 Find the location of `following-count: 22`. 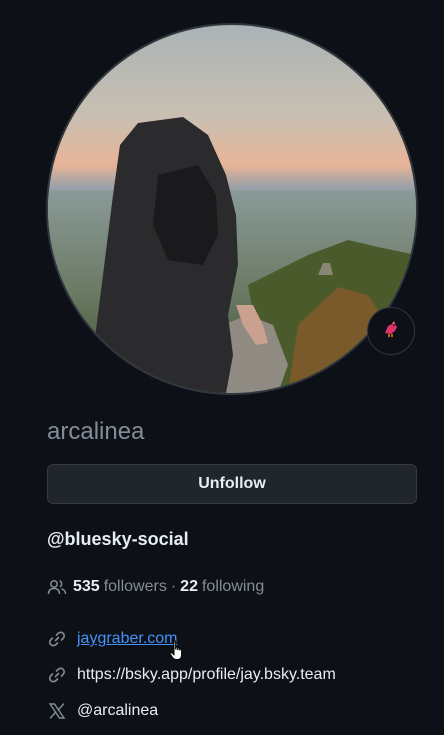

following-count: 22 is located at coordinates (189, 586).